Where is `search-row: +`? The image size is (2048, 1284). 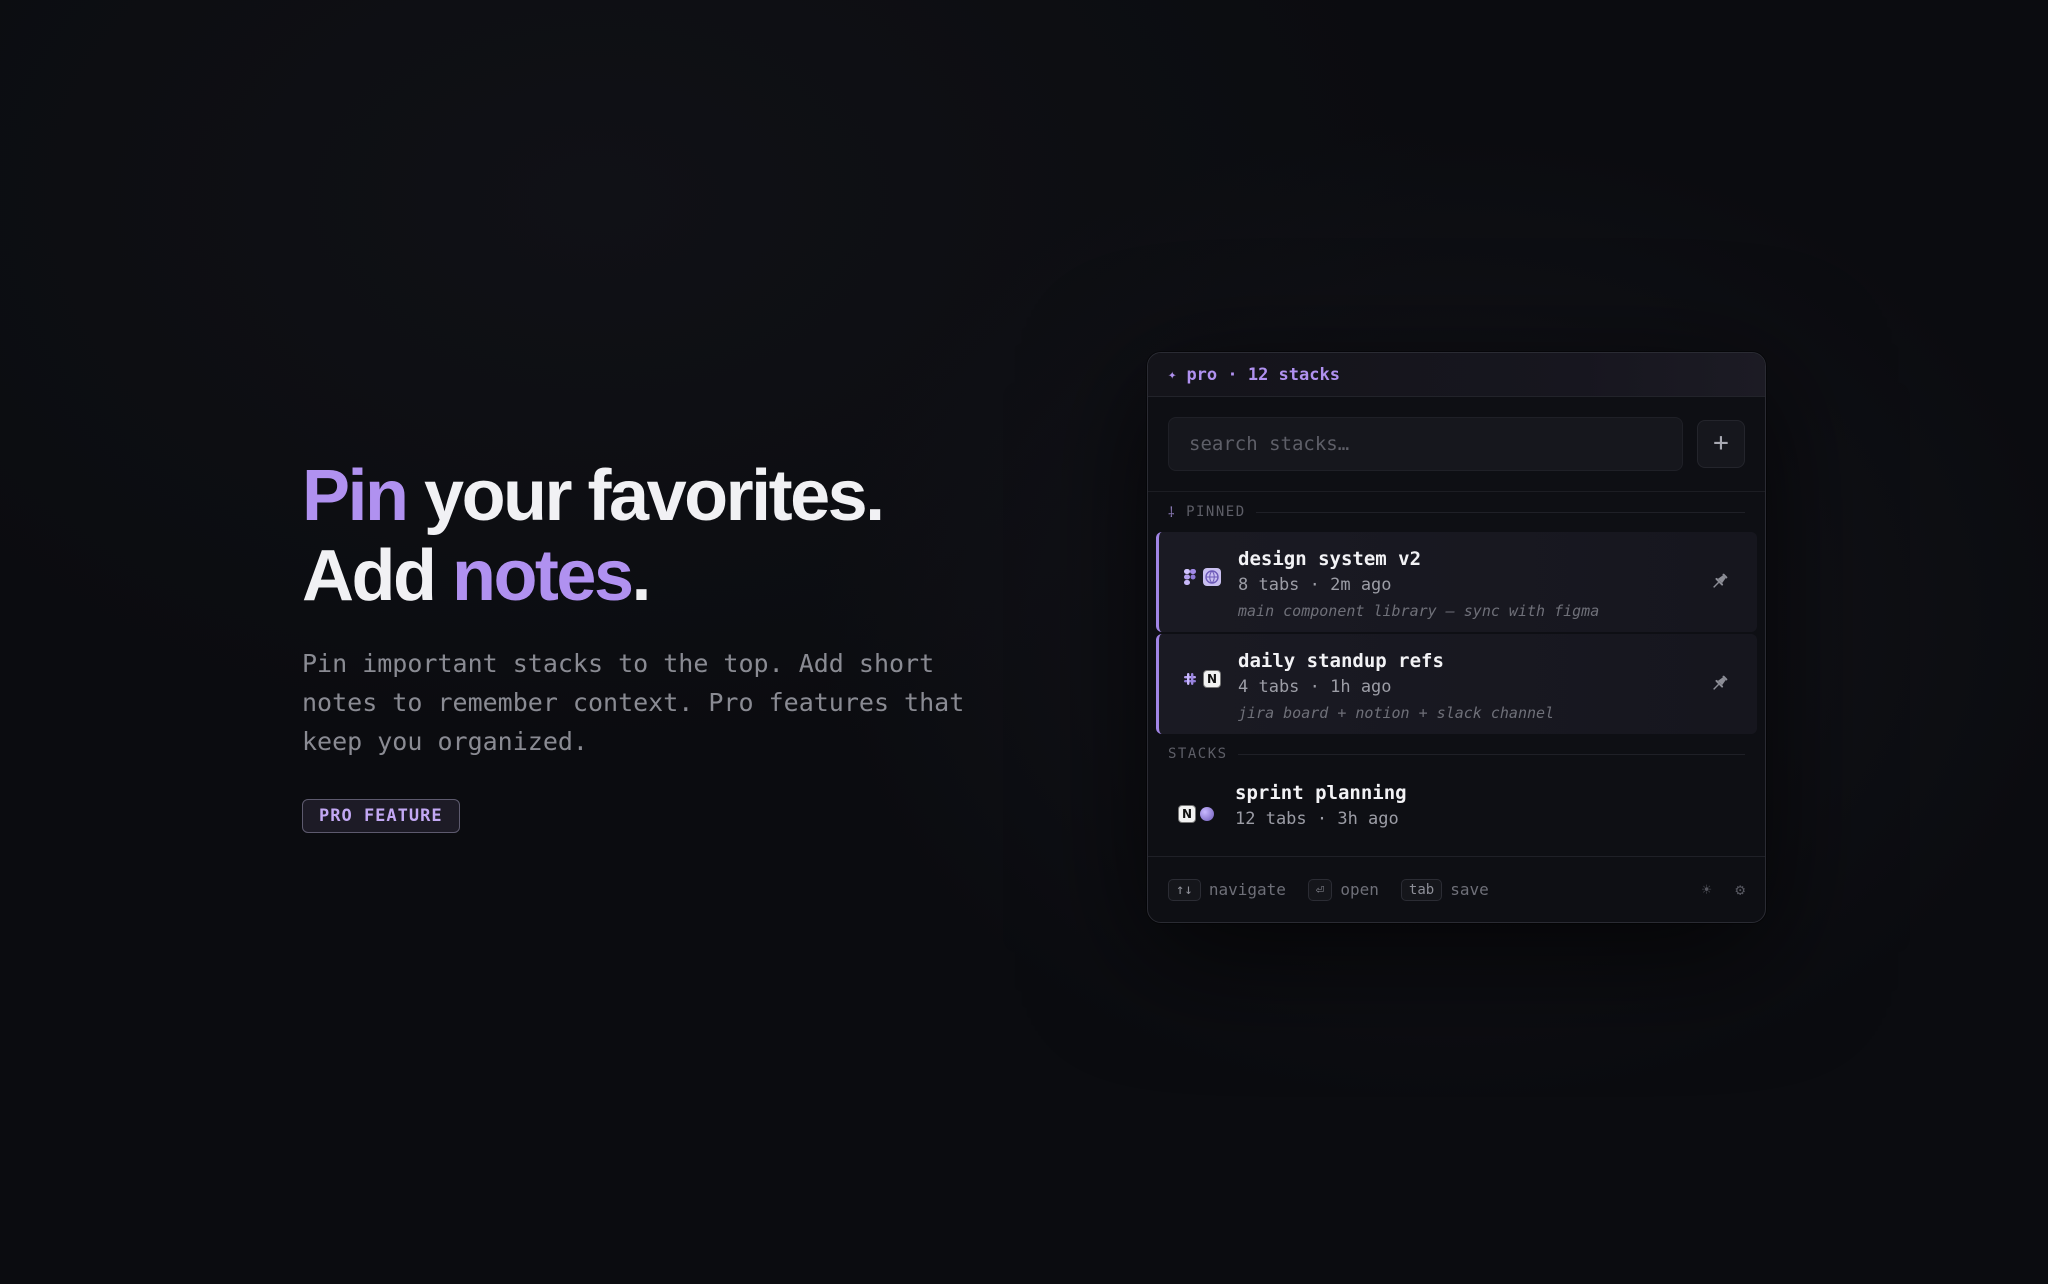 search-row: + is located at coordinates (1456, 444).